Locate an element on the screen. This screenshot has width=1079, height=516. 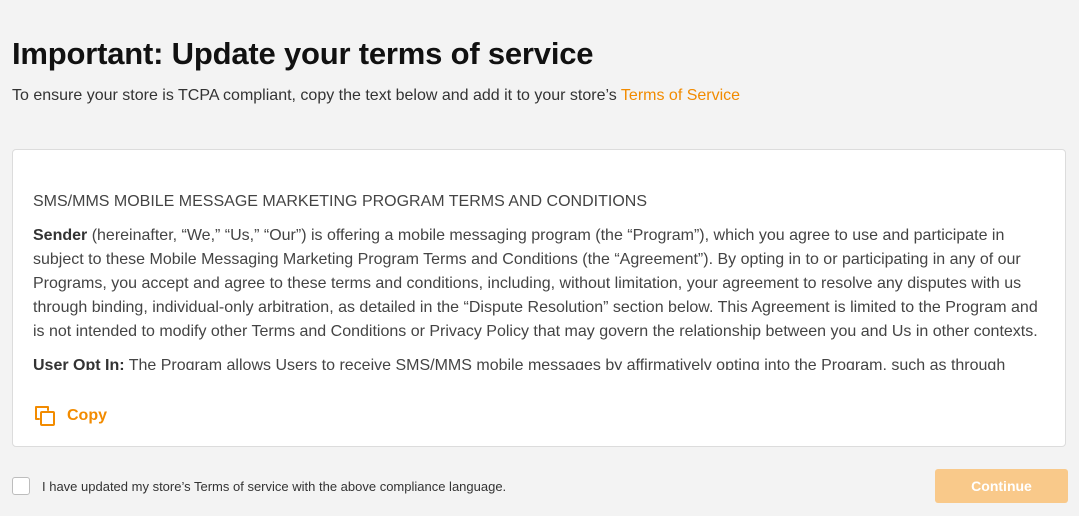
page-title: Important: Update your terms of service is located at coordinates (303, 53).